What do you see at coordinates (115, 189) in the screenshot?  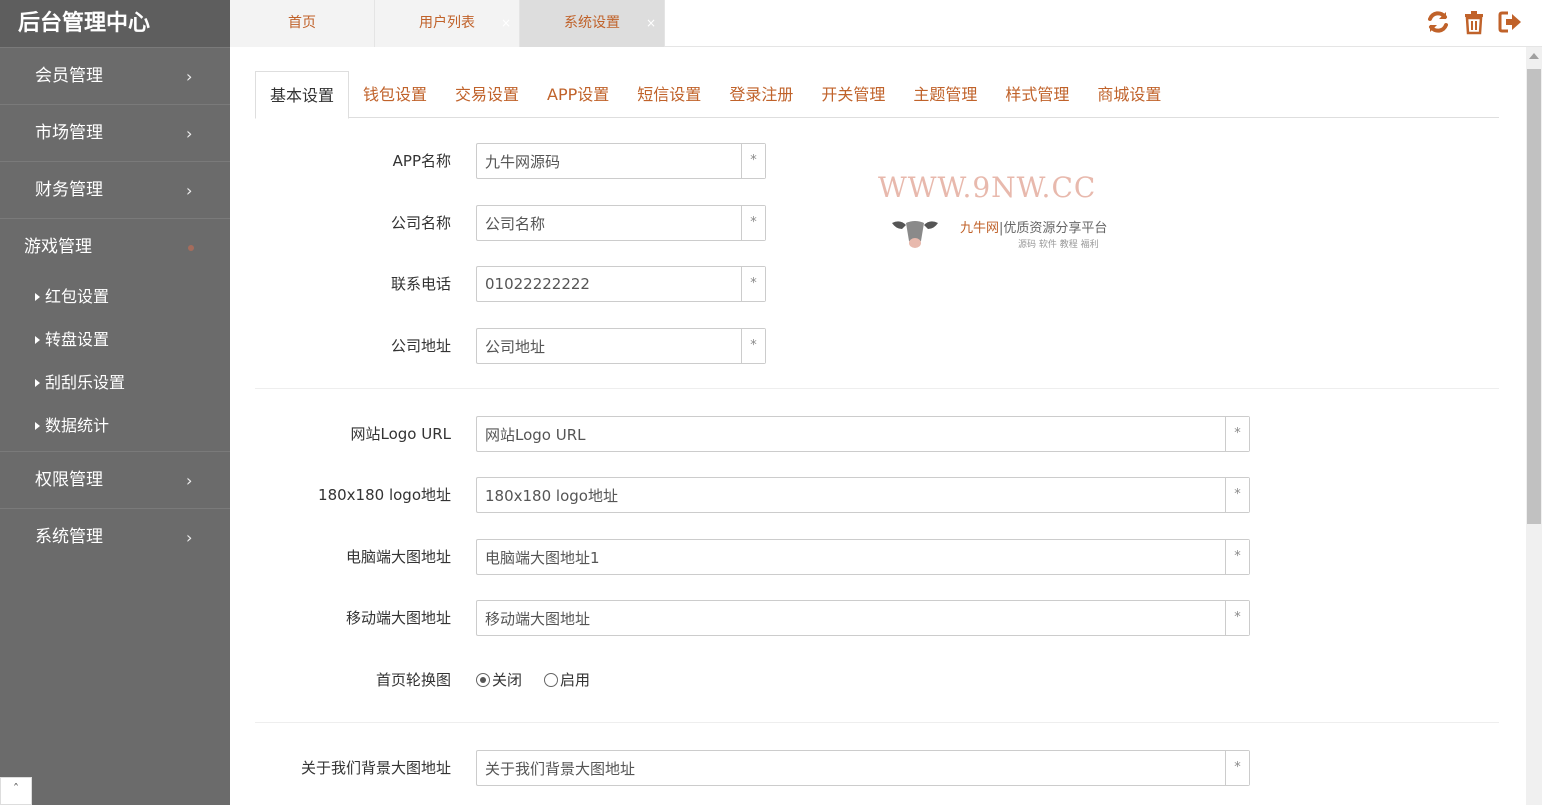 I see `sidebar-item-finance: 财务管理 ›` at bounding box center [115, 189].